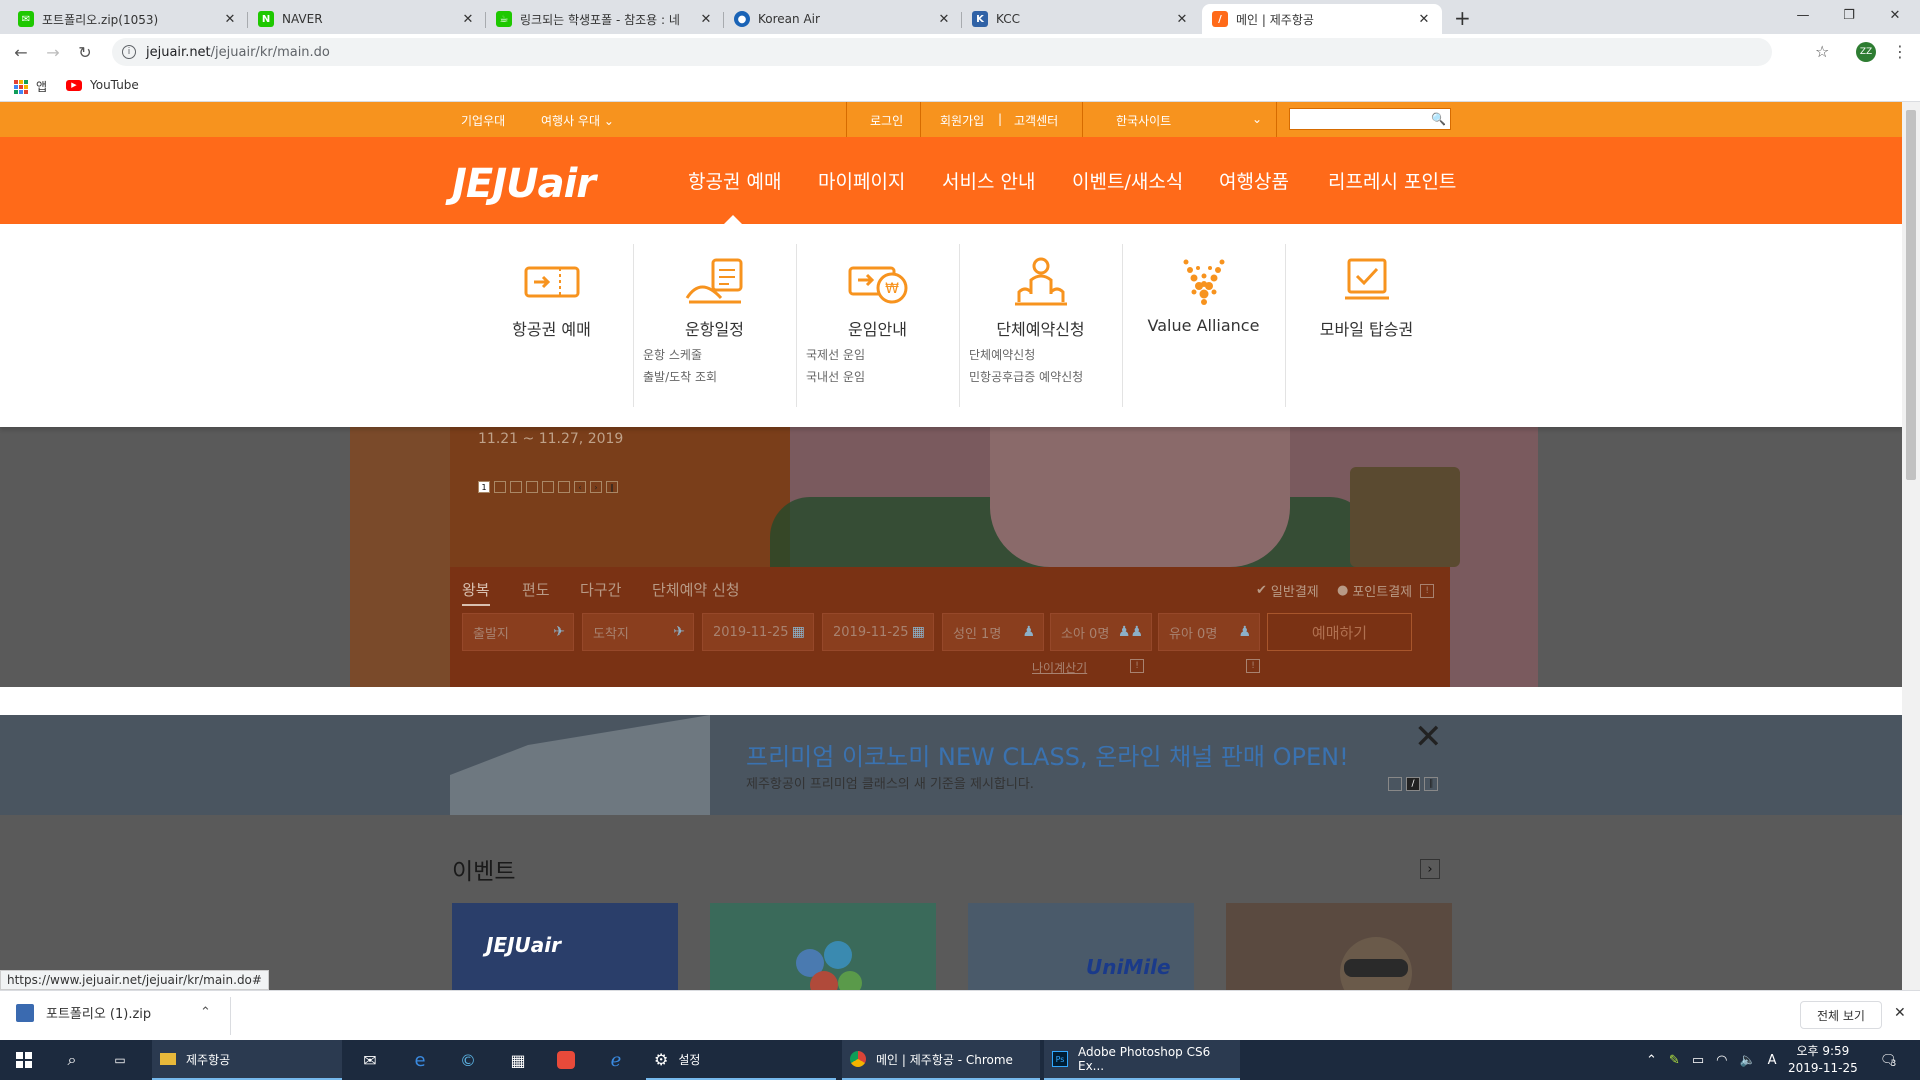  I want to click on browser-tab: ☕ 링크되는 학생포폴 - 참조용 : 네 ✕, so click(605, 19).